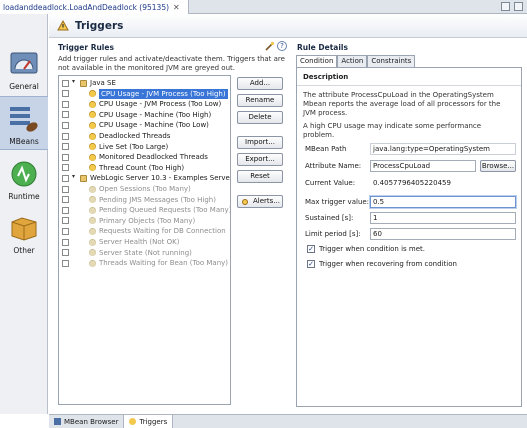 The height and width of the screenshot is (428, 527). I want to click on tree-rule-item: CPU Usage - Machine (Too Low), so click(144, 125).